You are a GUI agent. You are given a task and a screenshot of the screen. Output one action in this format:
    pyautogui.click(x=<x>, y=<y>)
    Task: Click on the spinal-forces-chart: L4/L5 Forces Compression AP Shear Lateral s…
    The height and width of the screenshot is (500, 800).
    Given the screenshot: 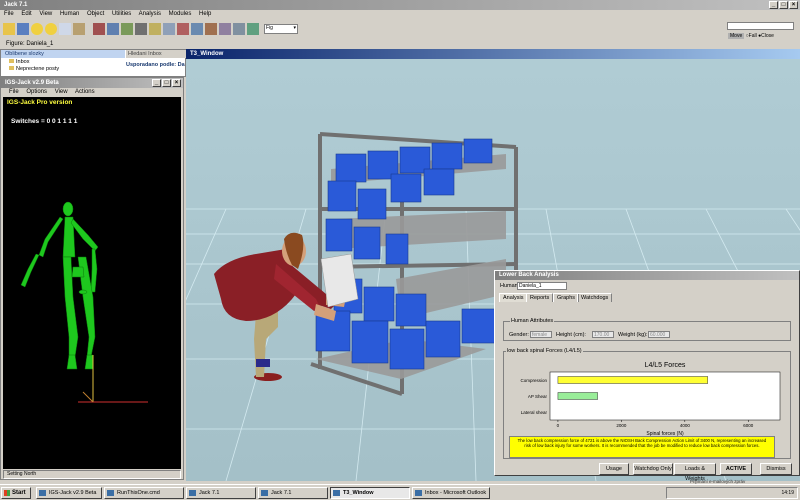 What is the action you would take?
    pyautogui.click(x=650, y=399)
    